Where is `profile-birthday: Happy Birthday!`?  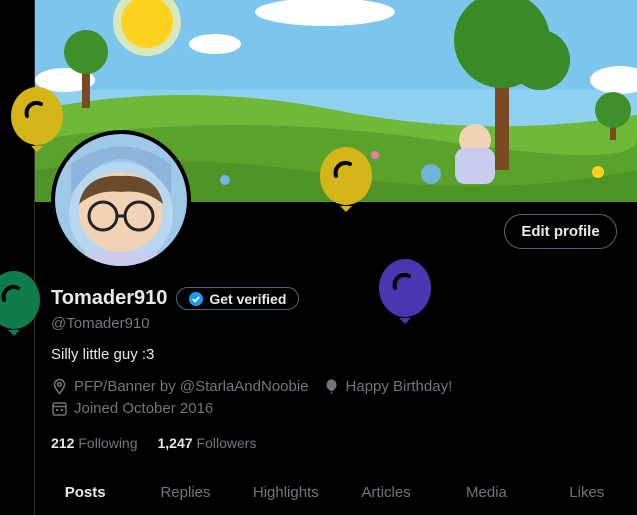 profile-birthday: Happy Birthday! is located at coordinates (388, 386).